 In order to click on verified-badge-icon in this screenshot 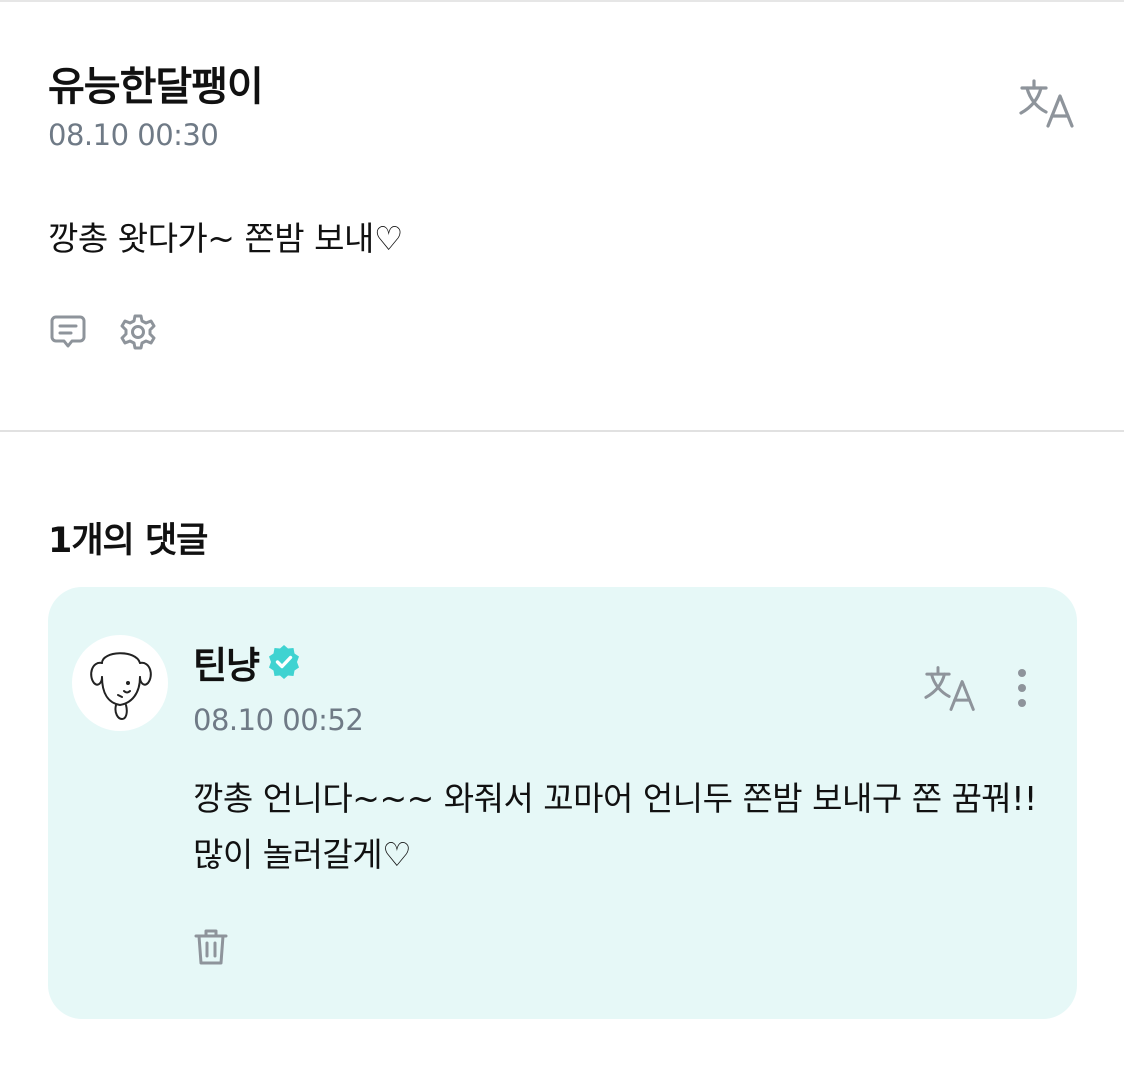, I will do `click(284, 662)`.